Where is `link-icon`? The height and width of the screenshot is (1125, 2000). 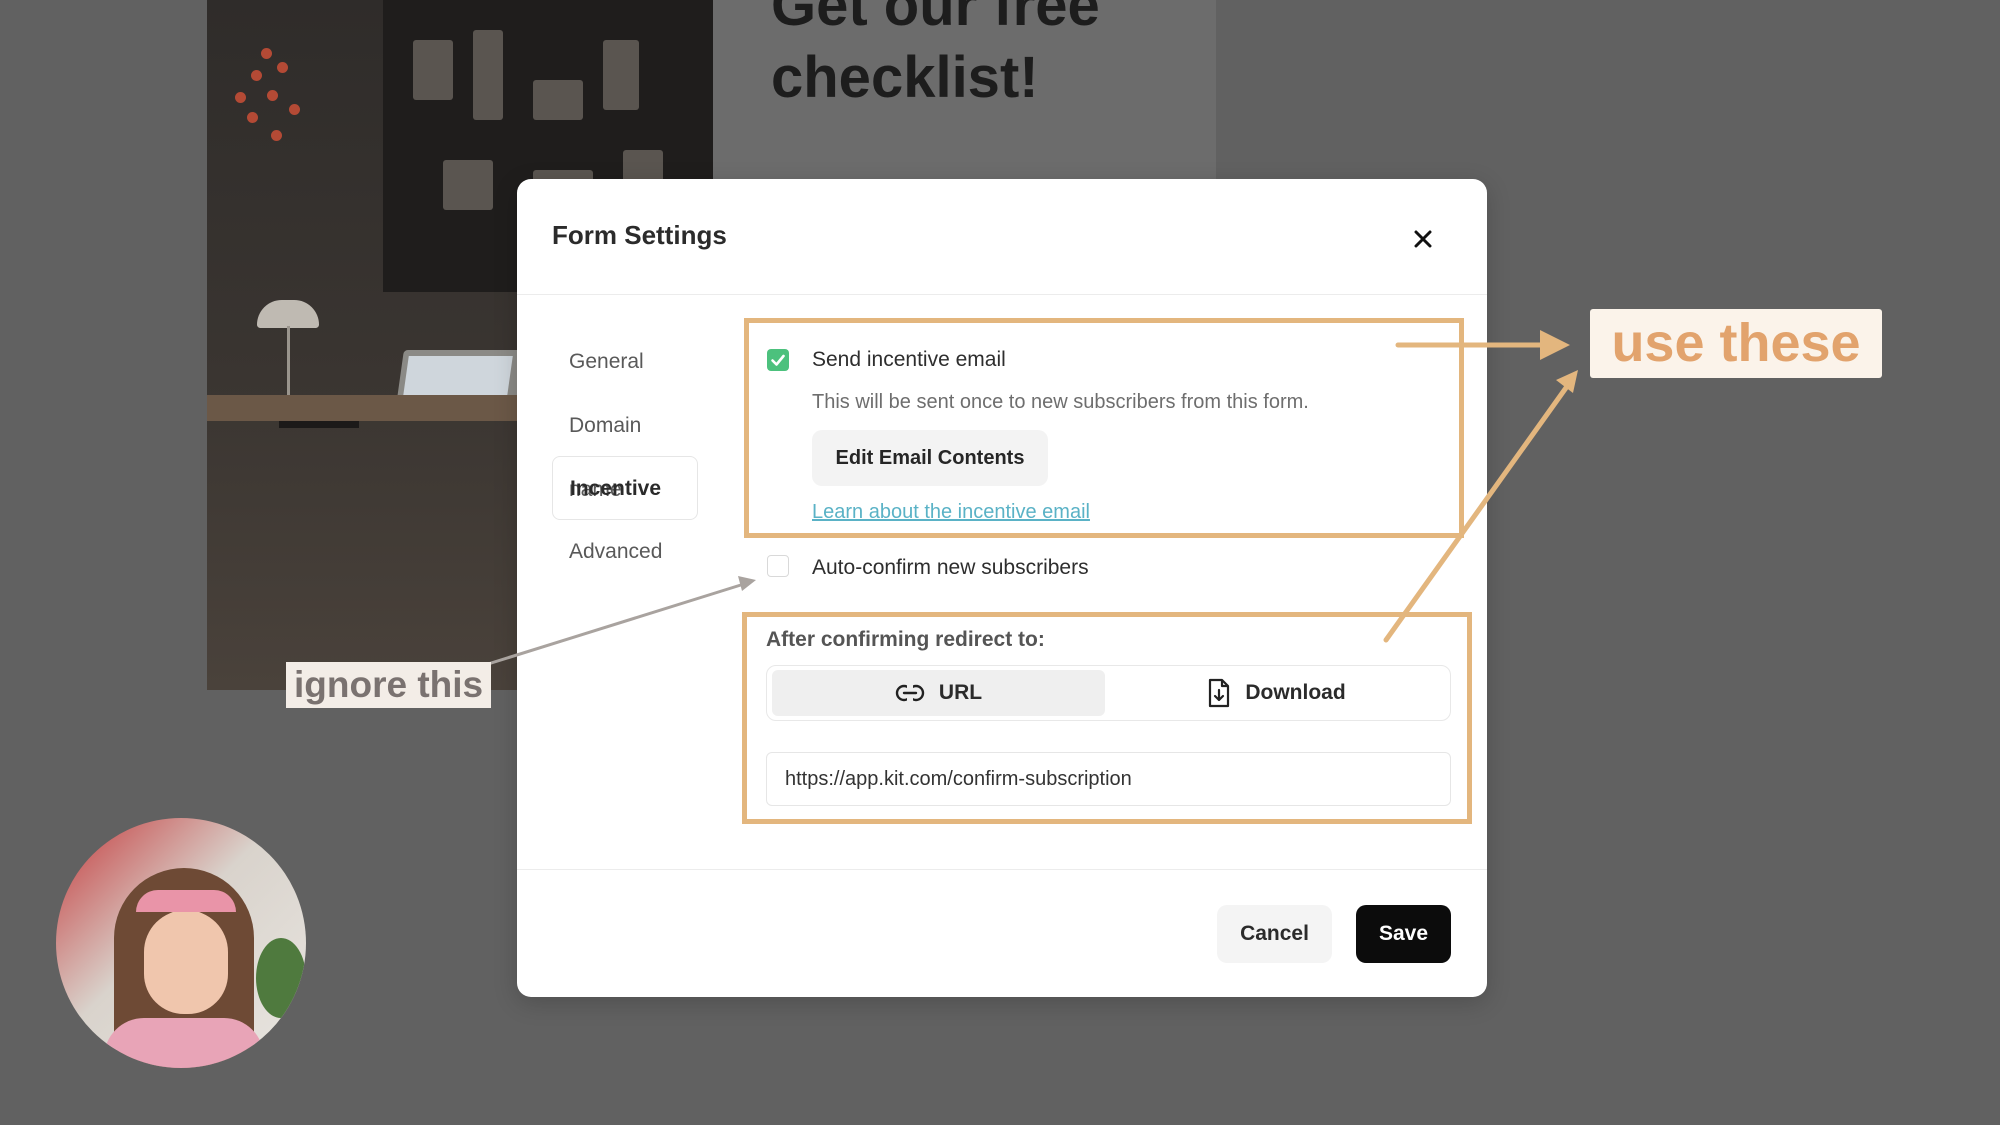 link-icon is located at coordinates (910, 693).